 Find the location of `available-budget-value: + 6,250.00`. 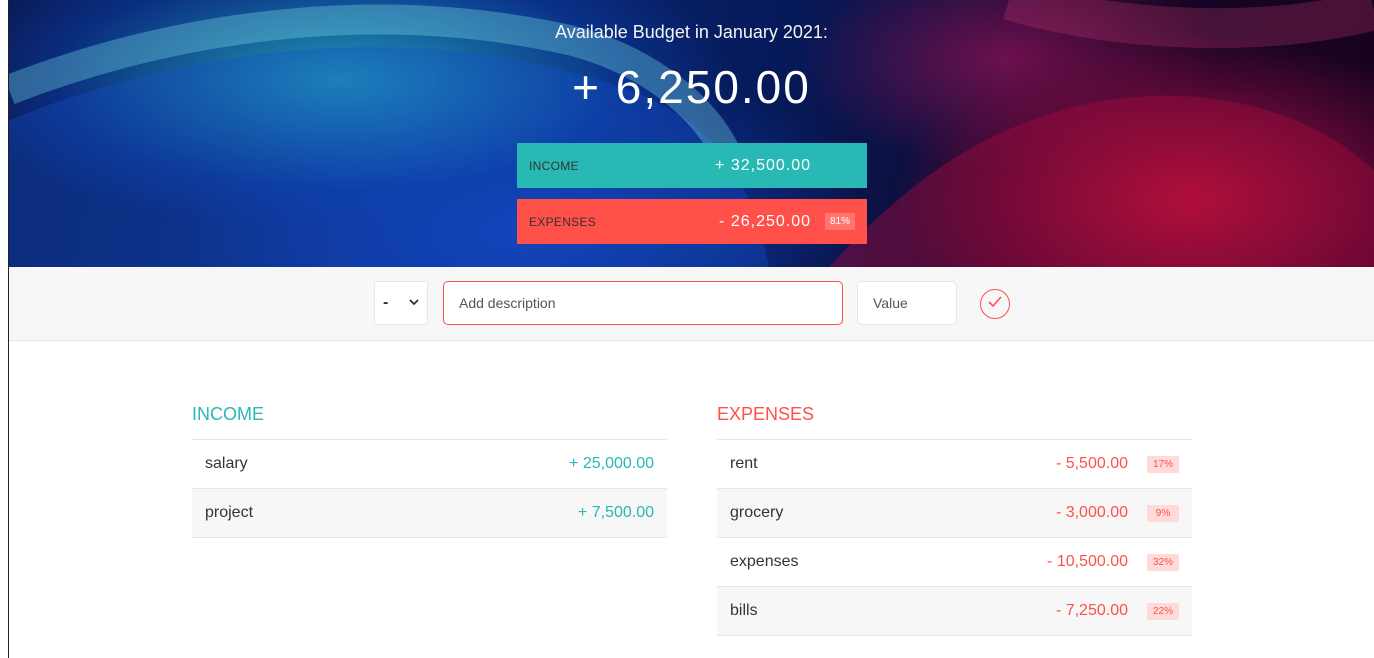

available-budget-value: + 6,250.00 is located at coordinates (691, 87).